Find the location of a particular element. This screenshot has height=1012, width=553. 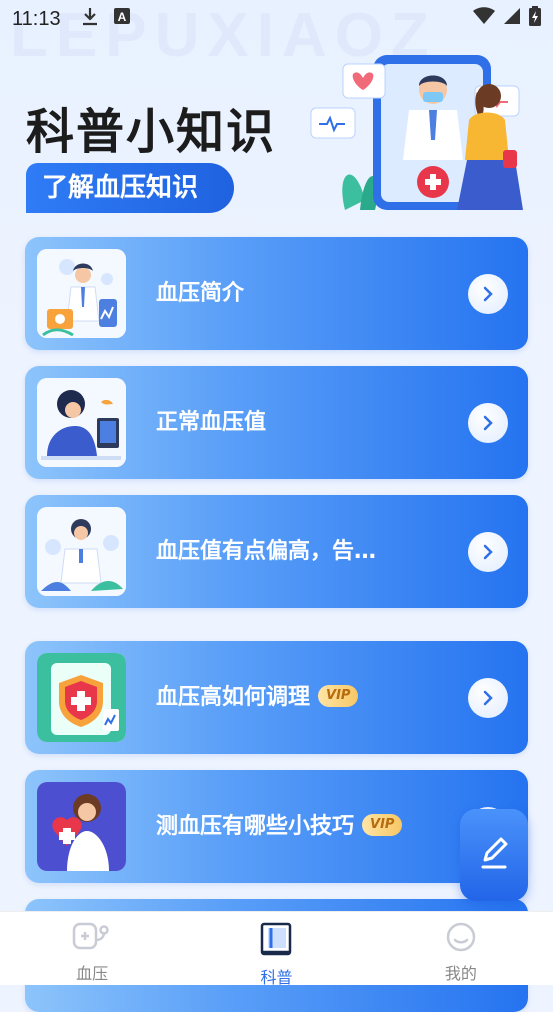

status-bar: 11:13 A is located at coordinates (276, 19).